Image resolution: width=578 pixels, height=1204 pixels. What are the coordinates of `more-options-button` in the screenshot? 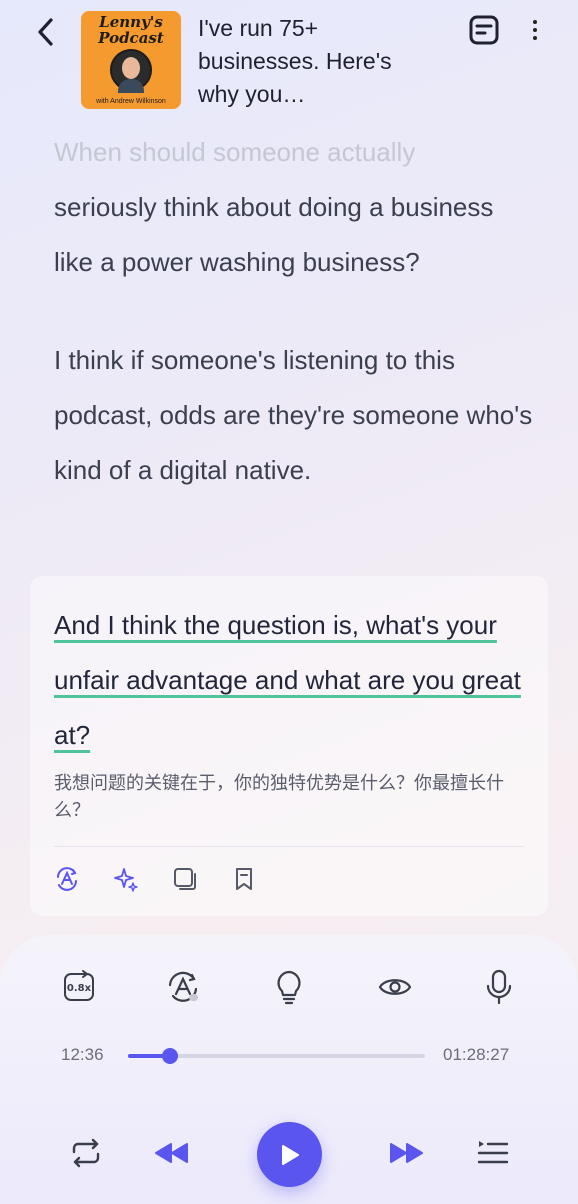 It's located at (535, 30).